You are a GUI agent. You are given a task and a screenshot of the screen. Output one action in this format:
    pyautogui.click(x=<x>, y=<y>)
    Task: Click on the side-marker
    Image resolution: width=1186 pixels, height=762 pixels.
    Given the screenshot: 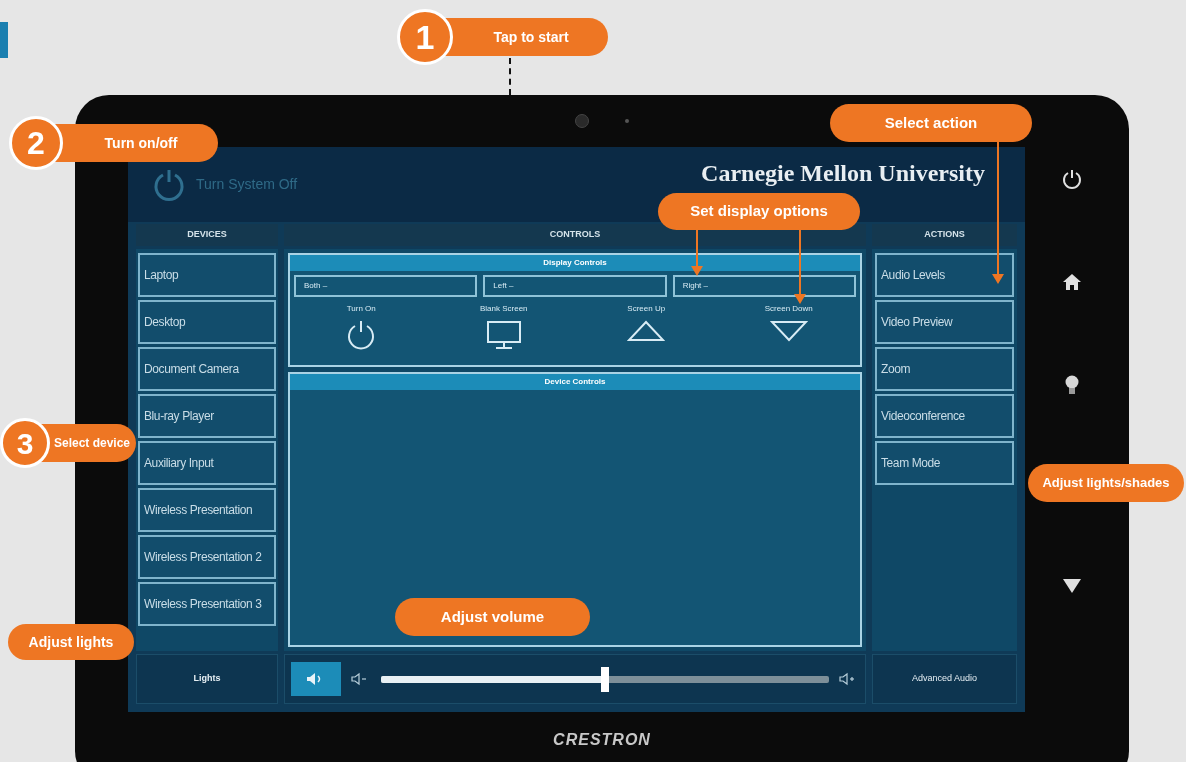 What is the action you would take?
    pyautogui.click(x=4, y=40)
    